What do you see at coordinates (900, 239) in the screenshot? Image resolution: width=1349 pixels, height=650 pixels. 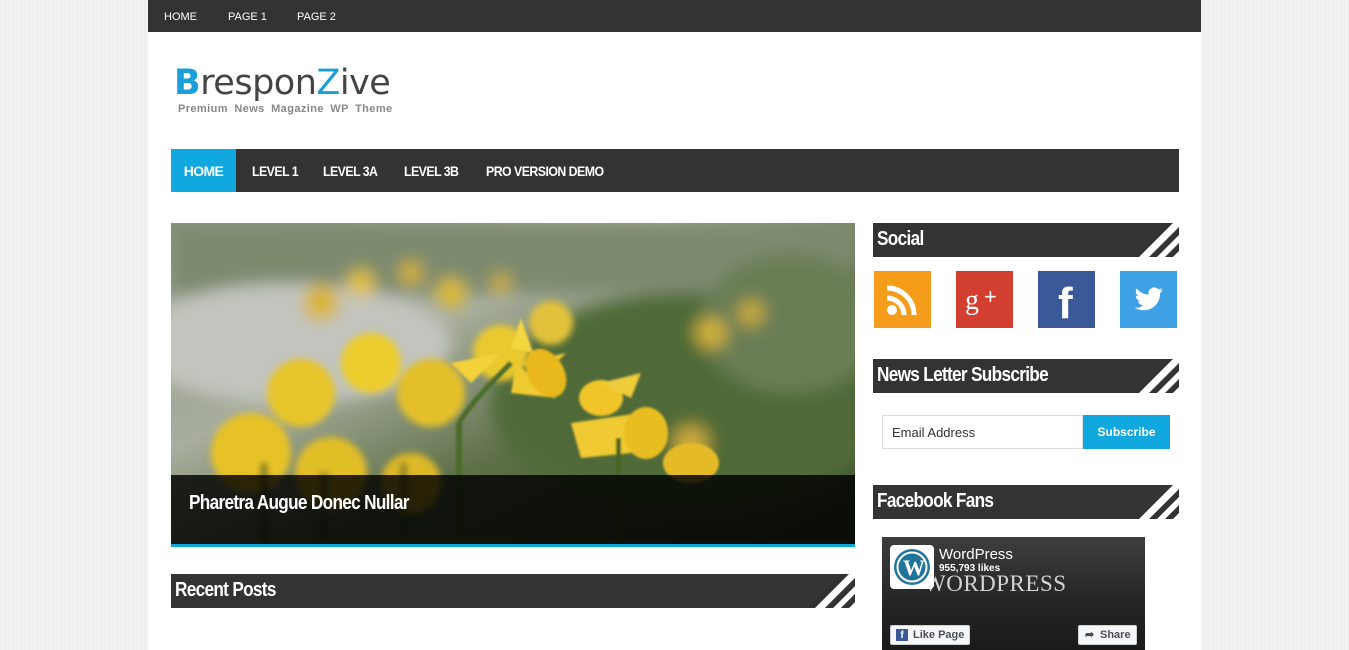 I see `social-widget-title: Social` at bounding box center [900, 239].